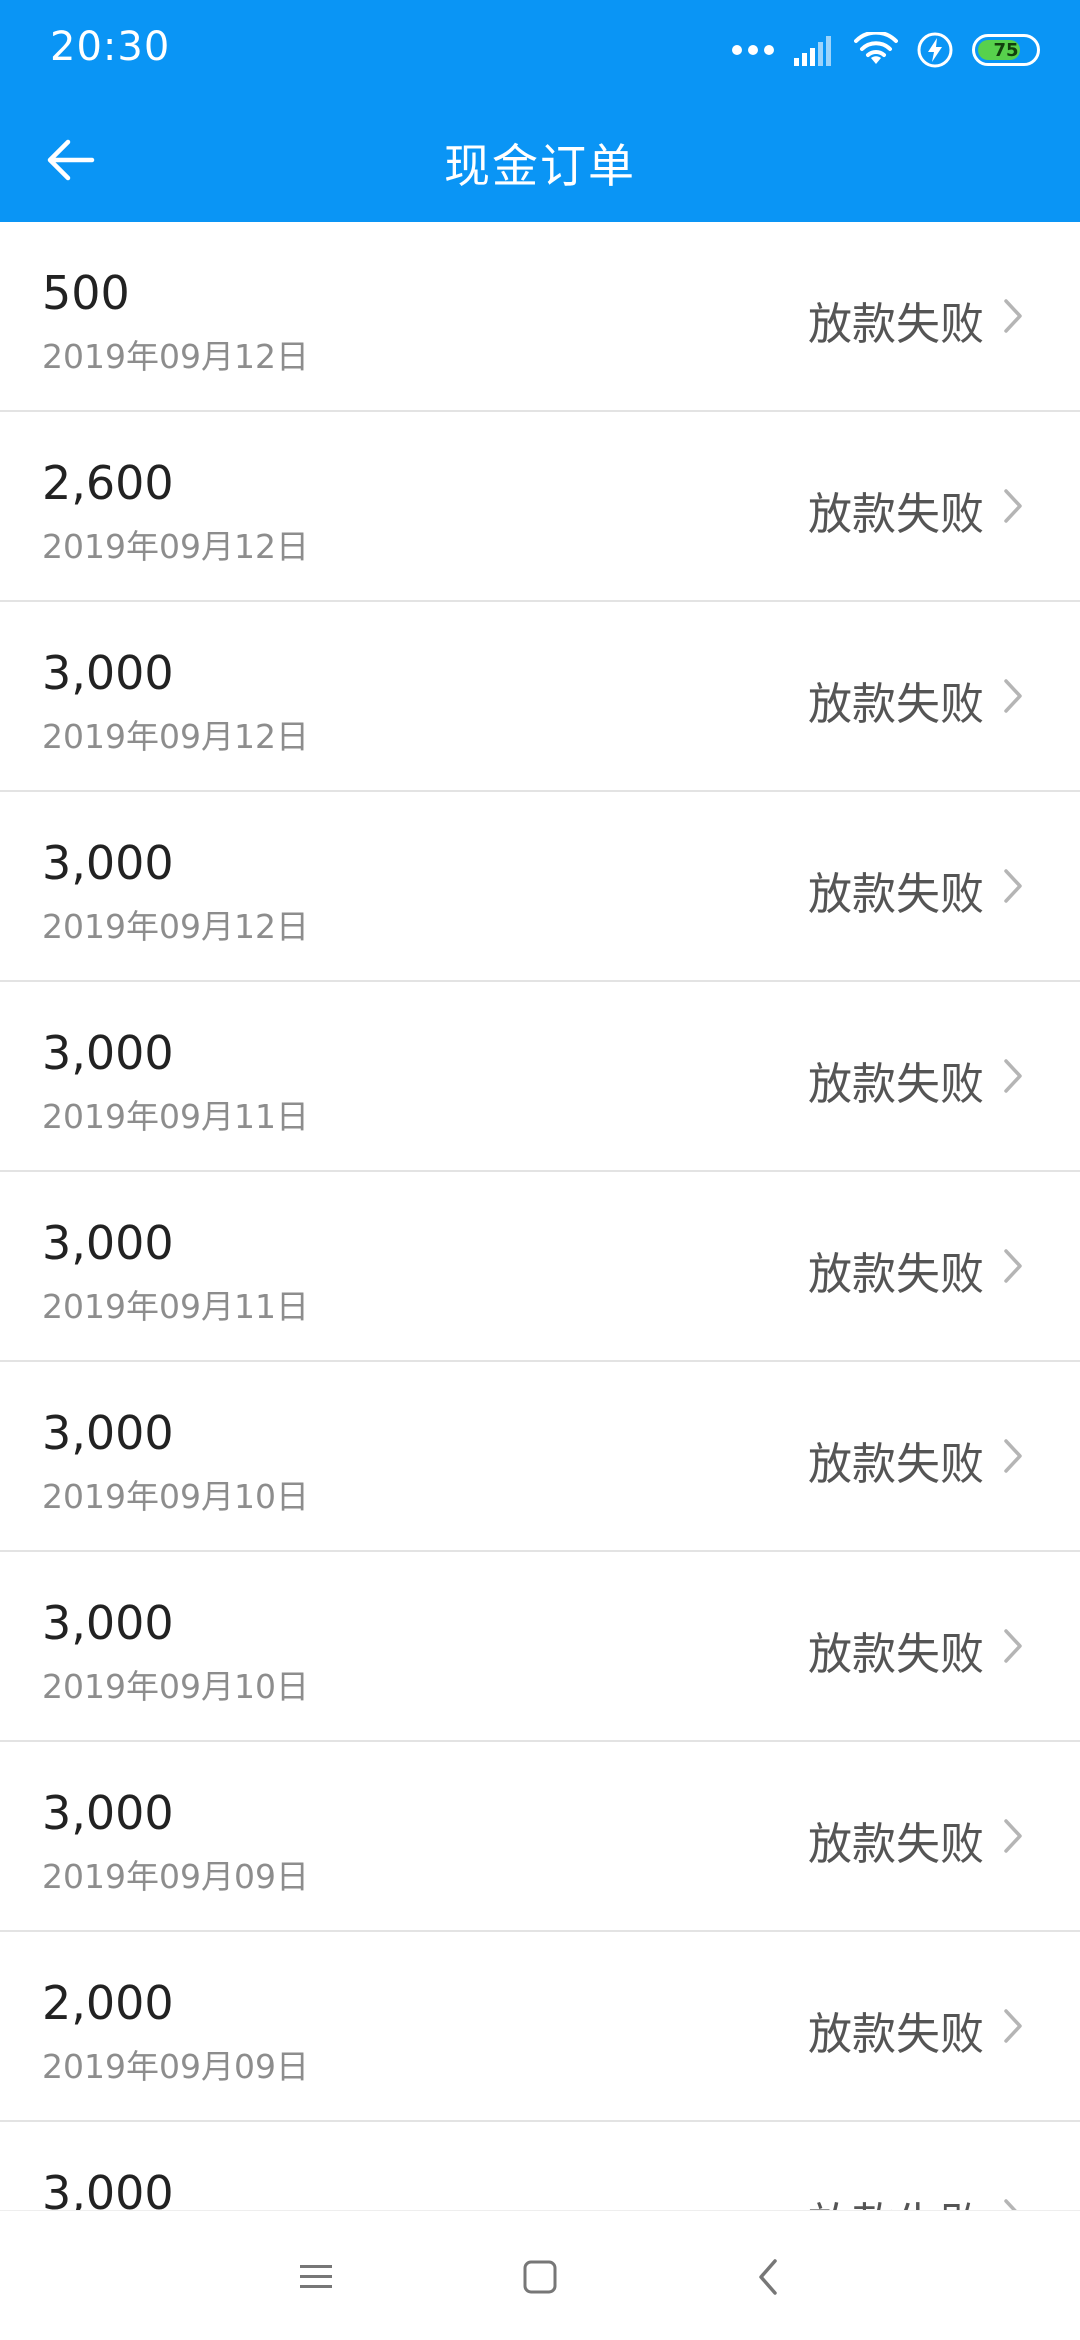  What do you see at coordinates (935, 50) in the screenshot?
I see `charging-icon` at bounding box center [935, 50].